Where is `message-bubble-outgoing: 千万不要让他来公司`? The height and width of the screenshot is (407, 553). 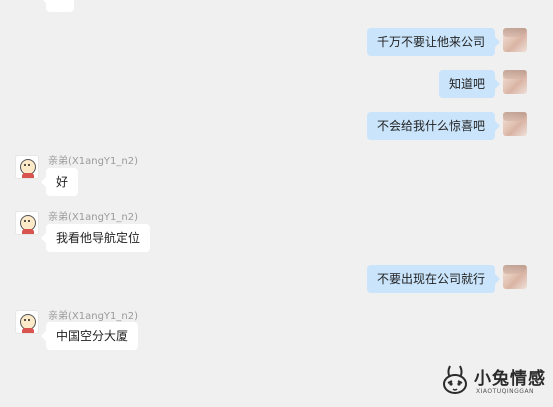
message-bubble-outgoing: 千万不要让他来公司 is located at coordinates (433, 42).